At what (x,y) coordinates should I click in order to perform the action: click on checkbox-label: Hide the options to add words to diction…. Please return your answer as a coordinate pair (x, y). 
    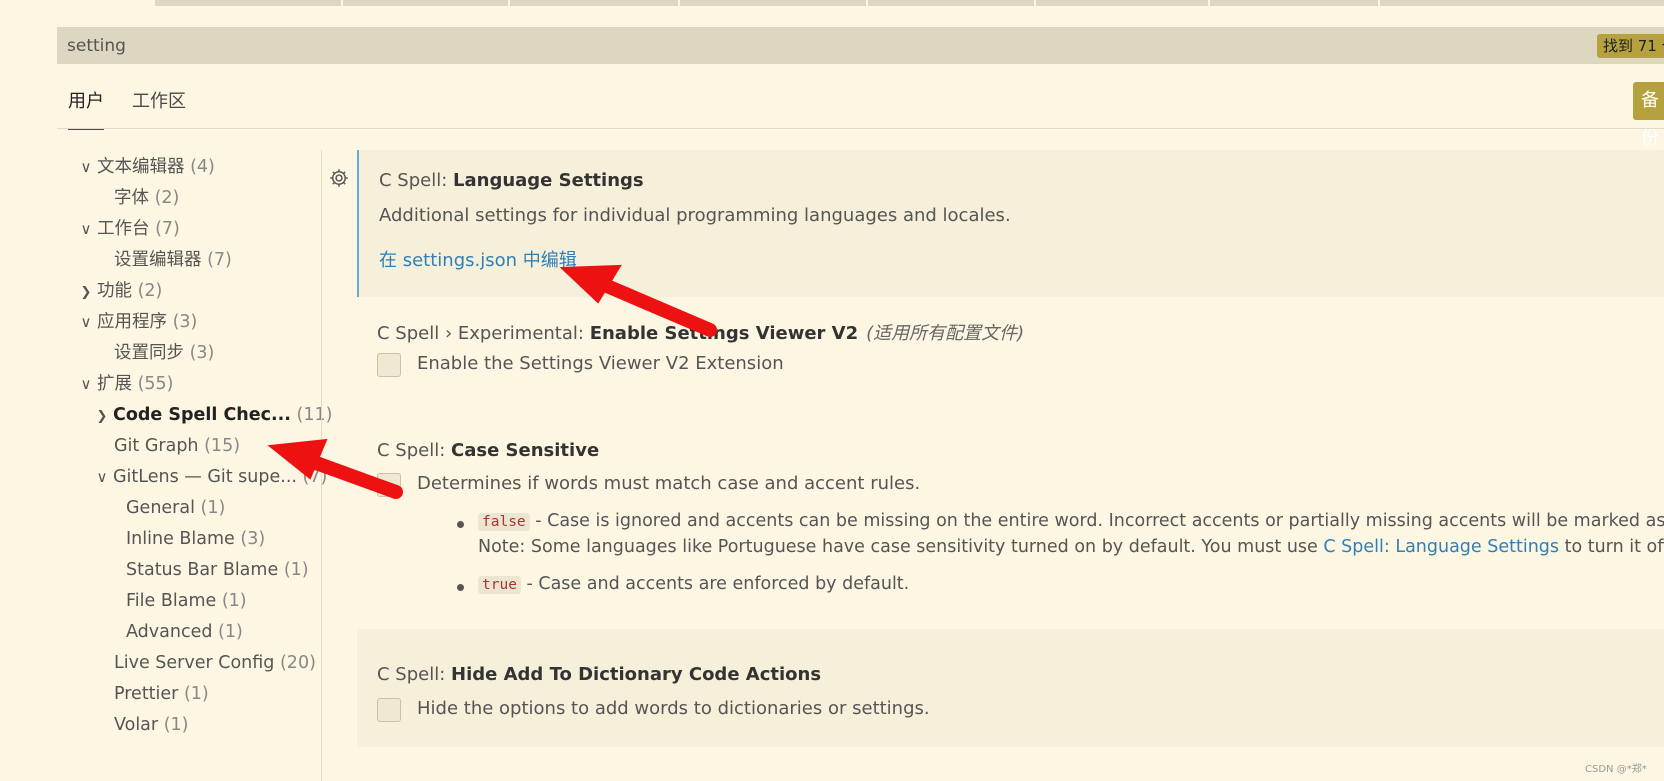
    Looking at the image, I should click on (673, 708).